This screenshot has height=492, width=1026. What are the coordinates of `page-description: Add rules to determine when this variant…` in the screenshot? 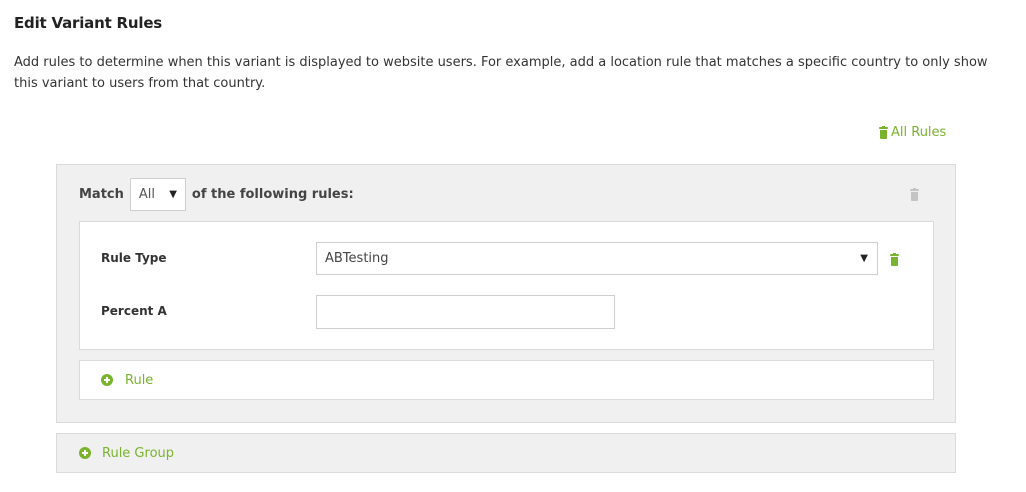 It's located at (501, 73).